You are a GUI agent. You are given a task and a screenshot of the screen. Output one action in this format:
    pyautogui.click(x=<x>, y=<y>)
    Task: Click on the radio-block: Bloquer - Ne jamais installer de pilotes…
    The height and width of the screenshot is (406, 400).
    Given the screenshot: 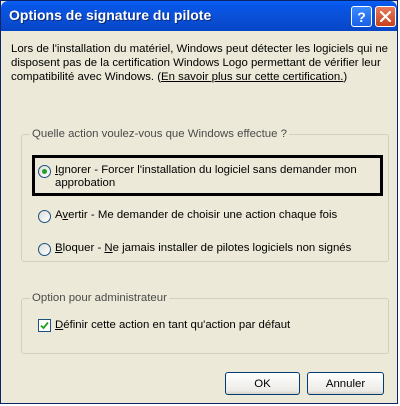 What is the action you would take?
    pyautogui.click(x=208, y=249)
    